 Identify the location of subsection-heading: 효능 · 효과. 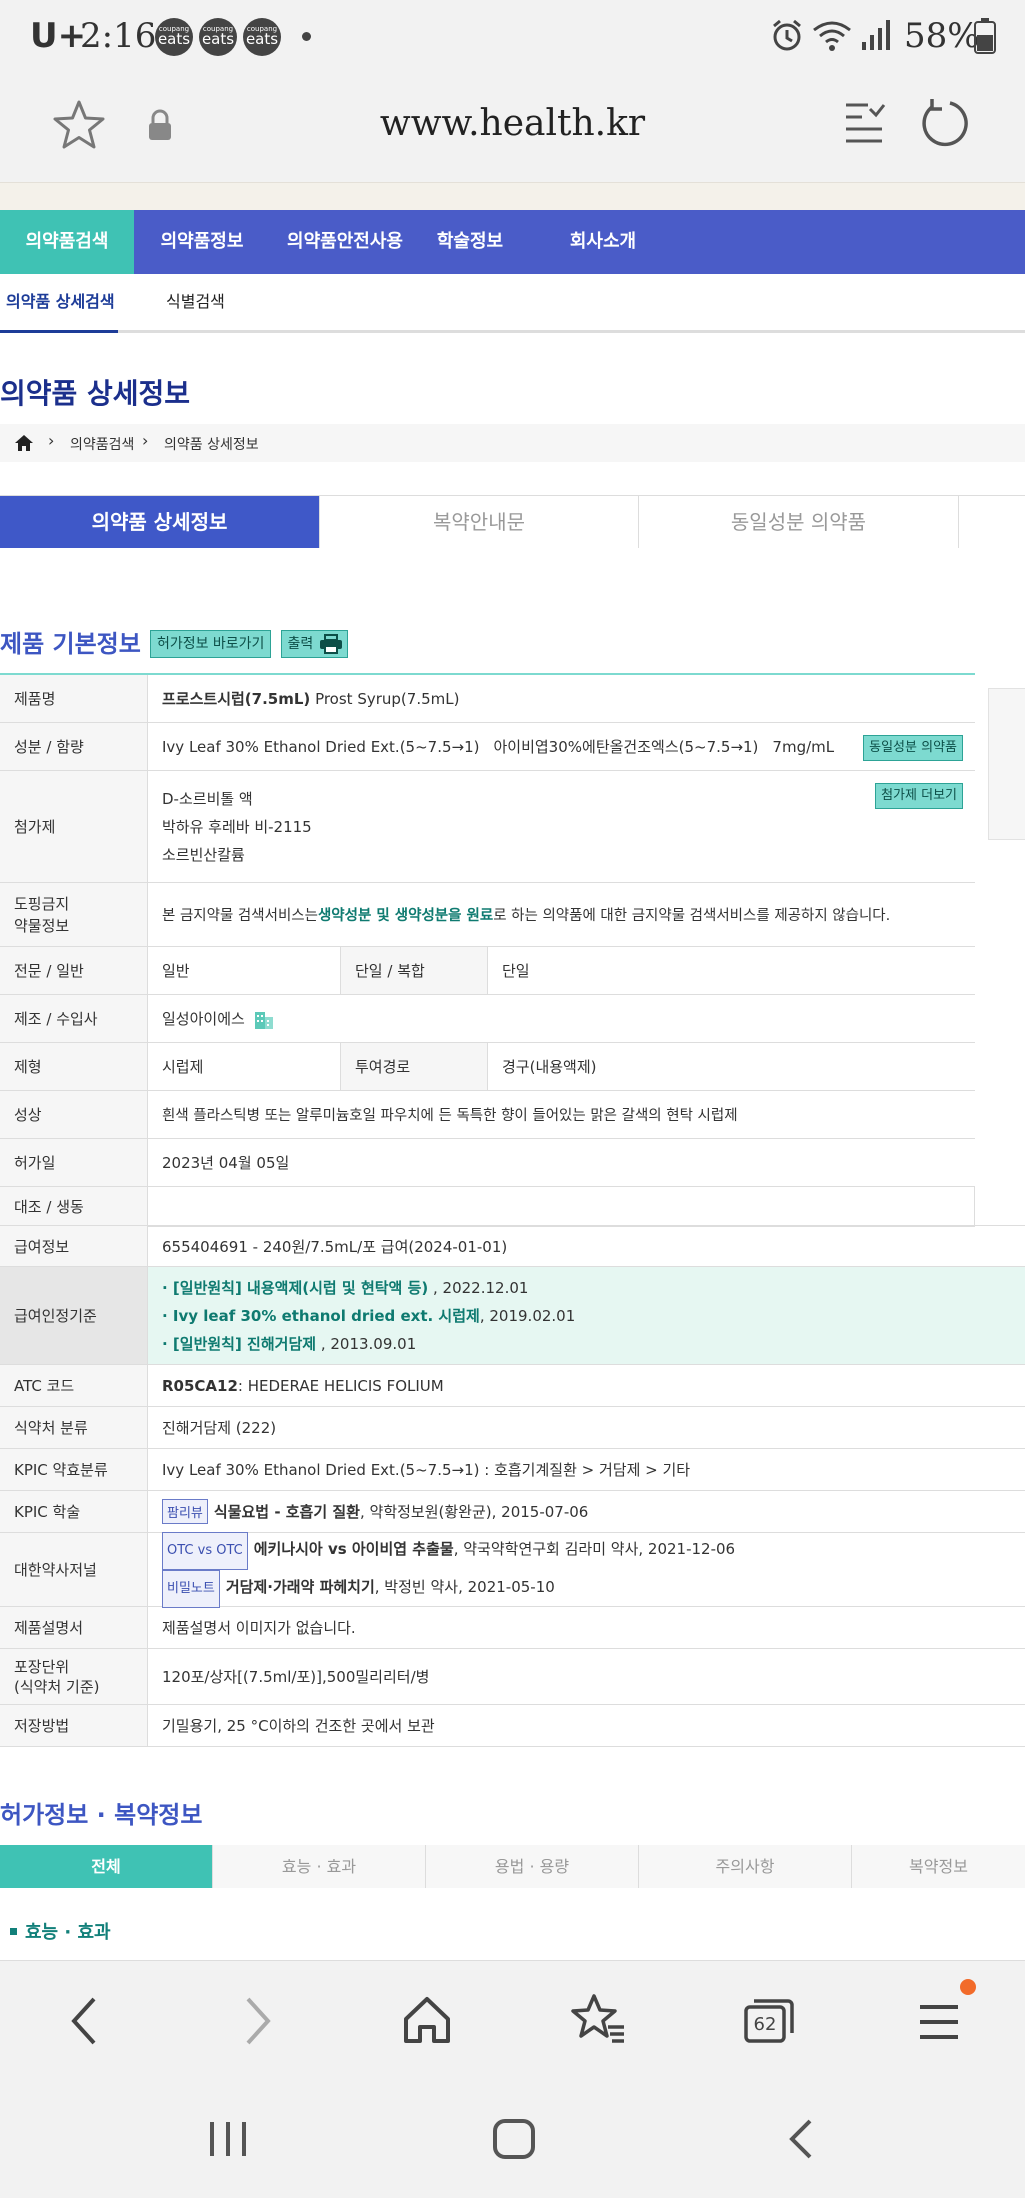
(60, 1931).